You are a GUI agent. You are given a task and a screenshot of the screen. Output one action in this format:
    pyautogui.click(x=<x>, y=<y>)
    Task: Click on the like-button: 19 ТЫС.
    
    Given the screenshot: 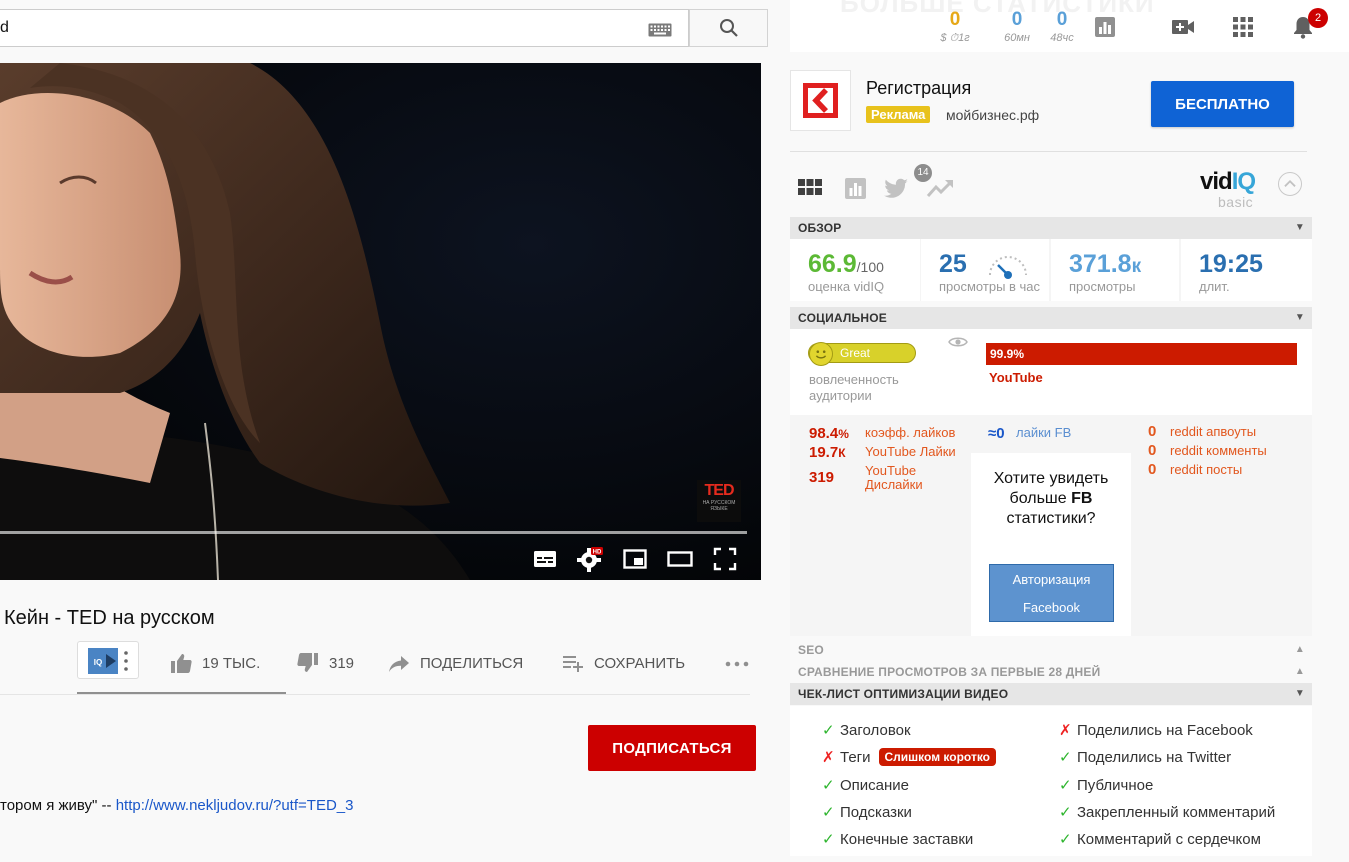 What is the action you would take?
    pyautogui.click(x=215, y=663)
    